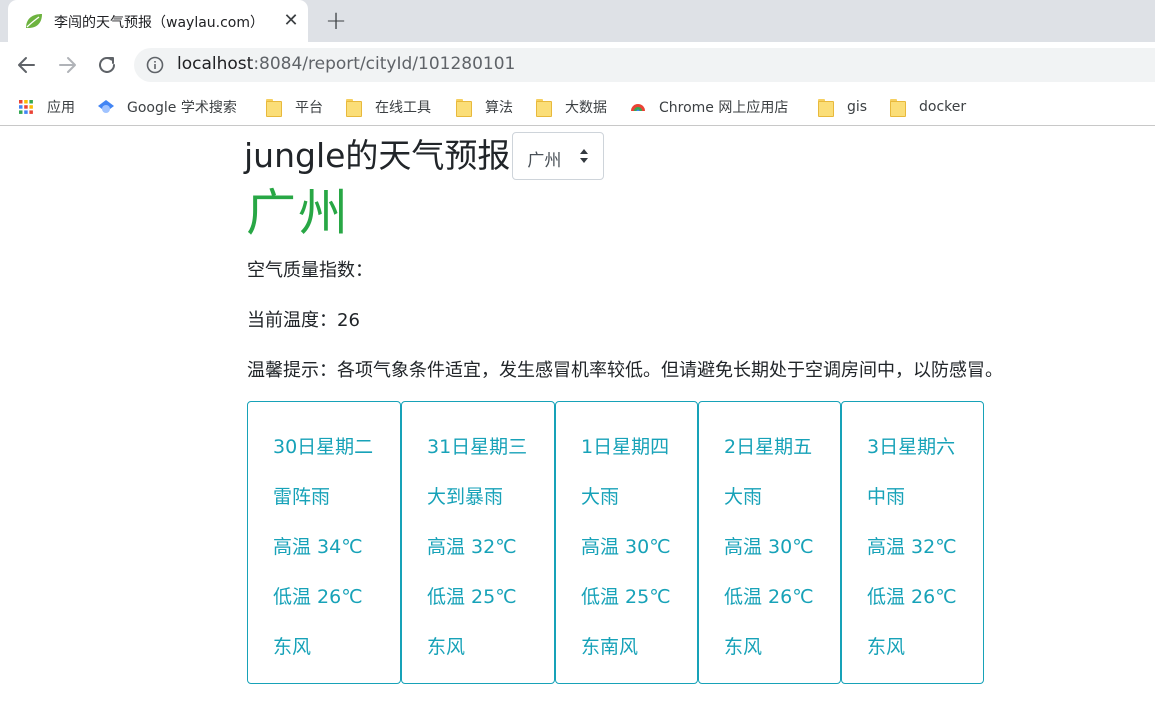  I want to click on forecast-card: 2日星期五 大雨 高温 30℃ 低温 26℃ 东风, so click(769, 542).